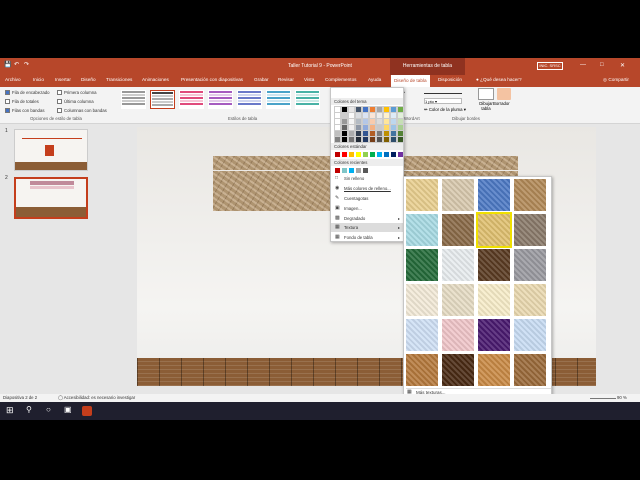 This screenshot has width=640, height=480. Describe the element at coordinates (38, 79) in the screenshot. I see `tab-inicio: Inicio` at that location.